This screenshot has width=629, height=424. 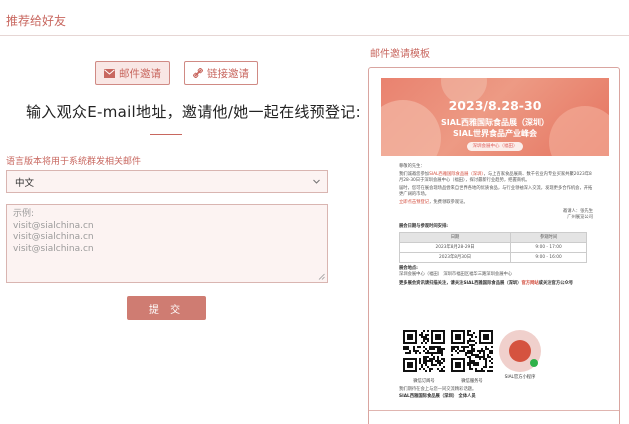 What do you see at coordinates (167, 181) in the screenshot?
I see `language-select: 中文` at bounding box center [167, 181].